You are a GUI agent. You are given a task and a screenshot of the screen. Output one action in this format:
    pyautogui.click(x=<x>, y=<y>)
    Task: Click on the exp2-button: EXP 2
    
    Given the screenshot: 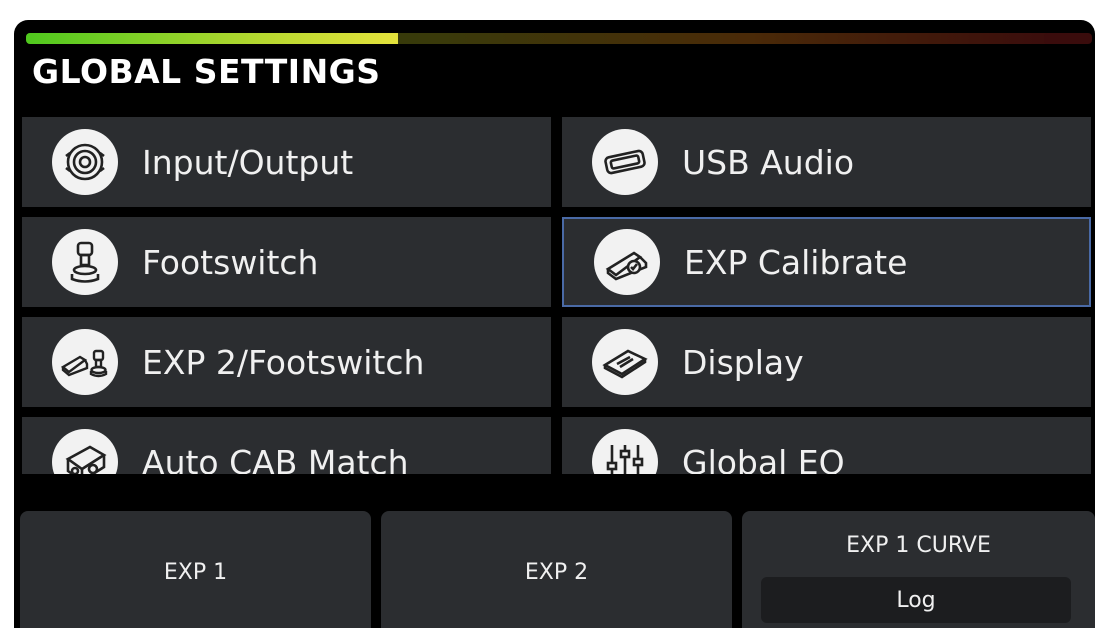 What is the action you would take?
    pyautogui.click(x=556, y=569)
    